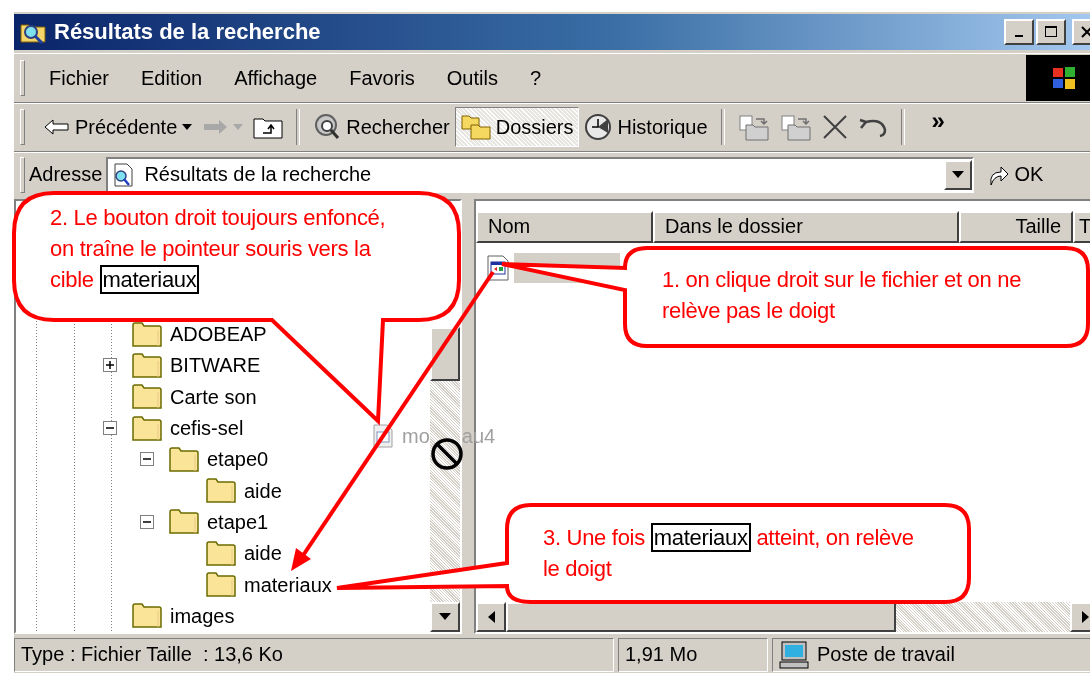 This screenshot has width=1090, height=673. Describe the element at coordinates (202, 615) in the screenshot. I see `tree-item: images` at that location.